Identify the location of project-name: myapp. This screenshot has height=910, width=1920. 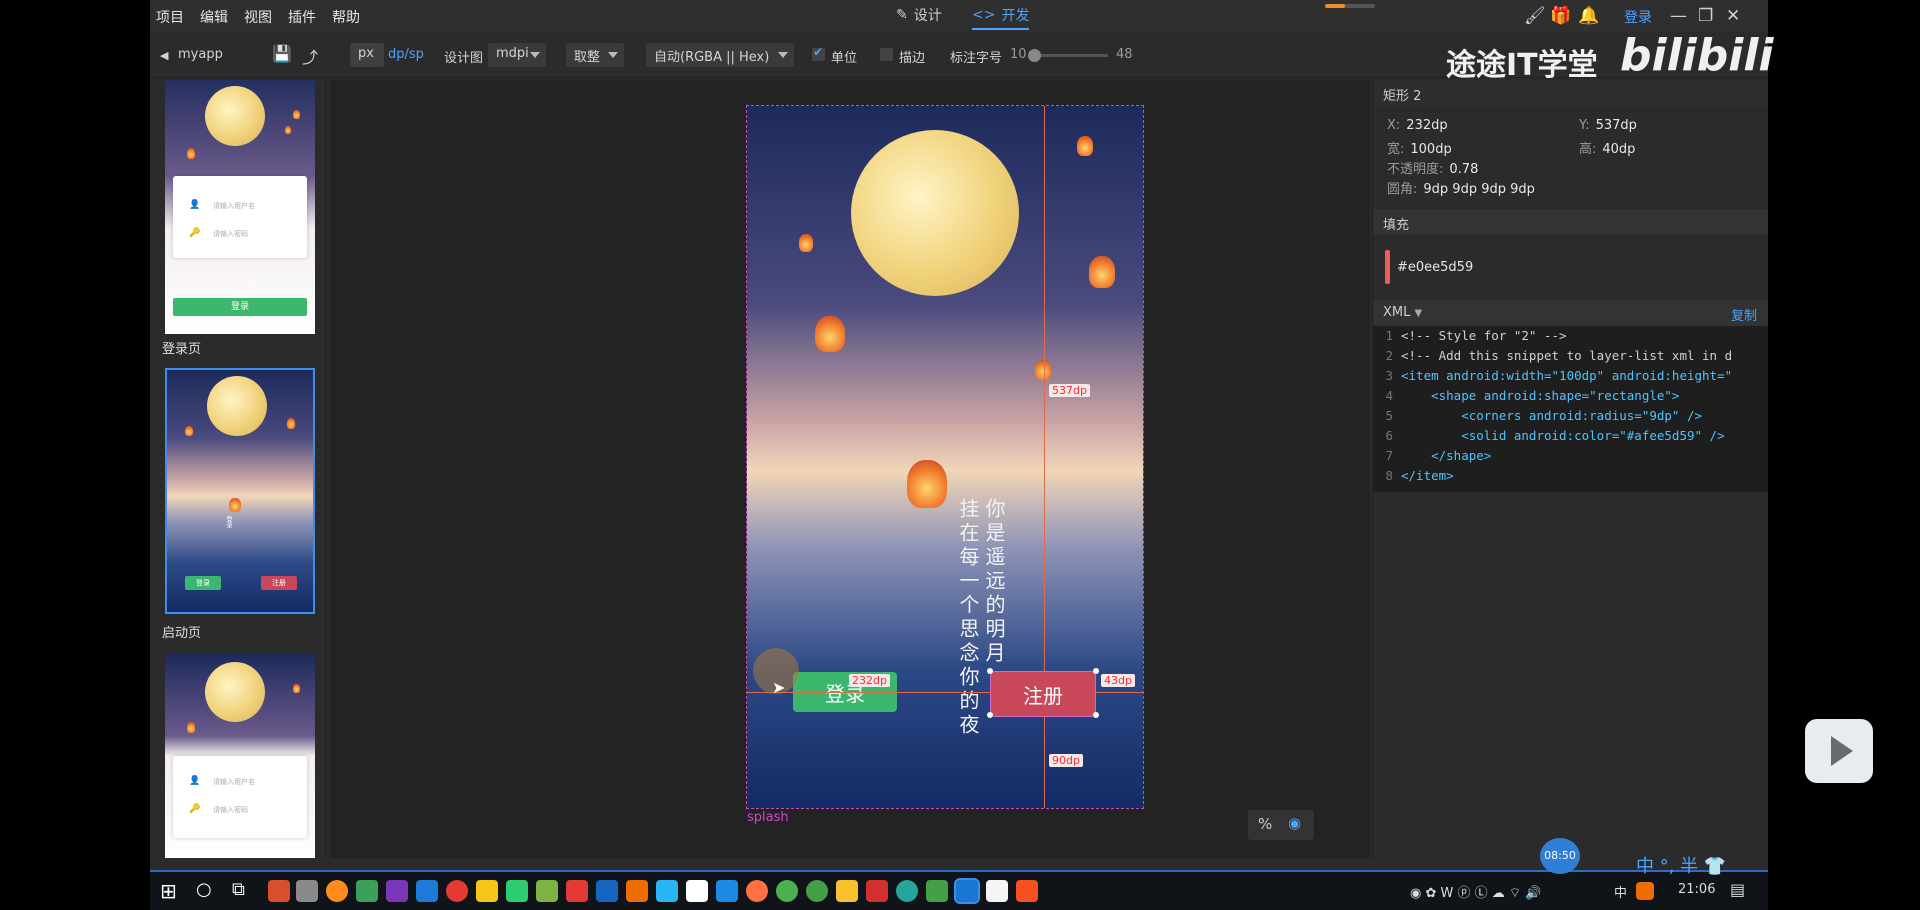
(200, 54).